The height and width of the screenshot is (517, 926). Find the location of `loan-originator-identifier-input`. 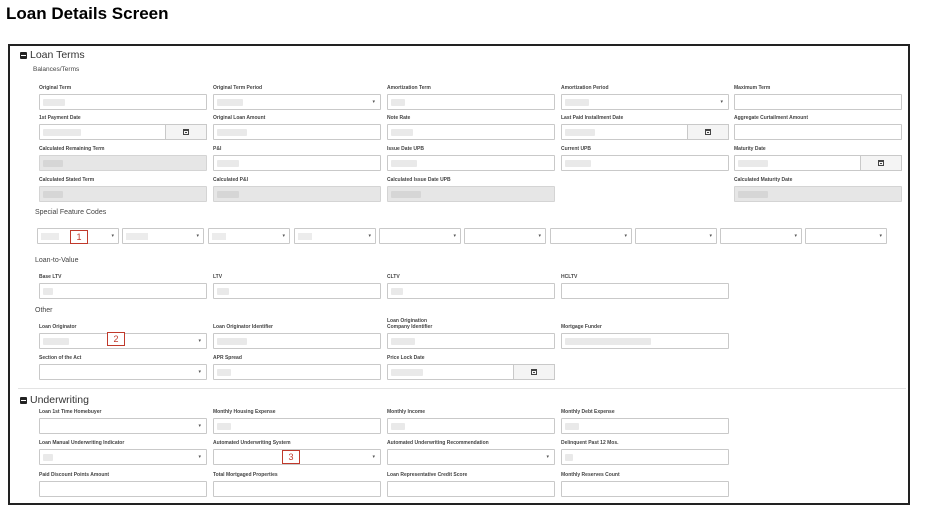

loan-originator-identifier-input is located at coordinates (297, 341).